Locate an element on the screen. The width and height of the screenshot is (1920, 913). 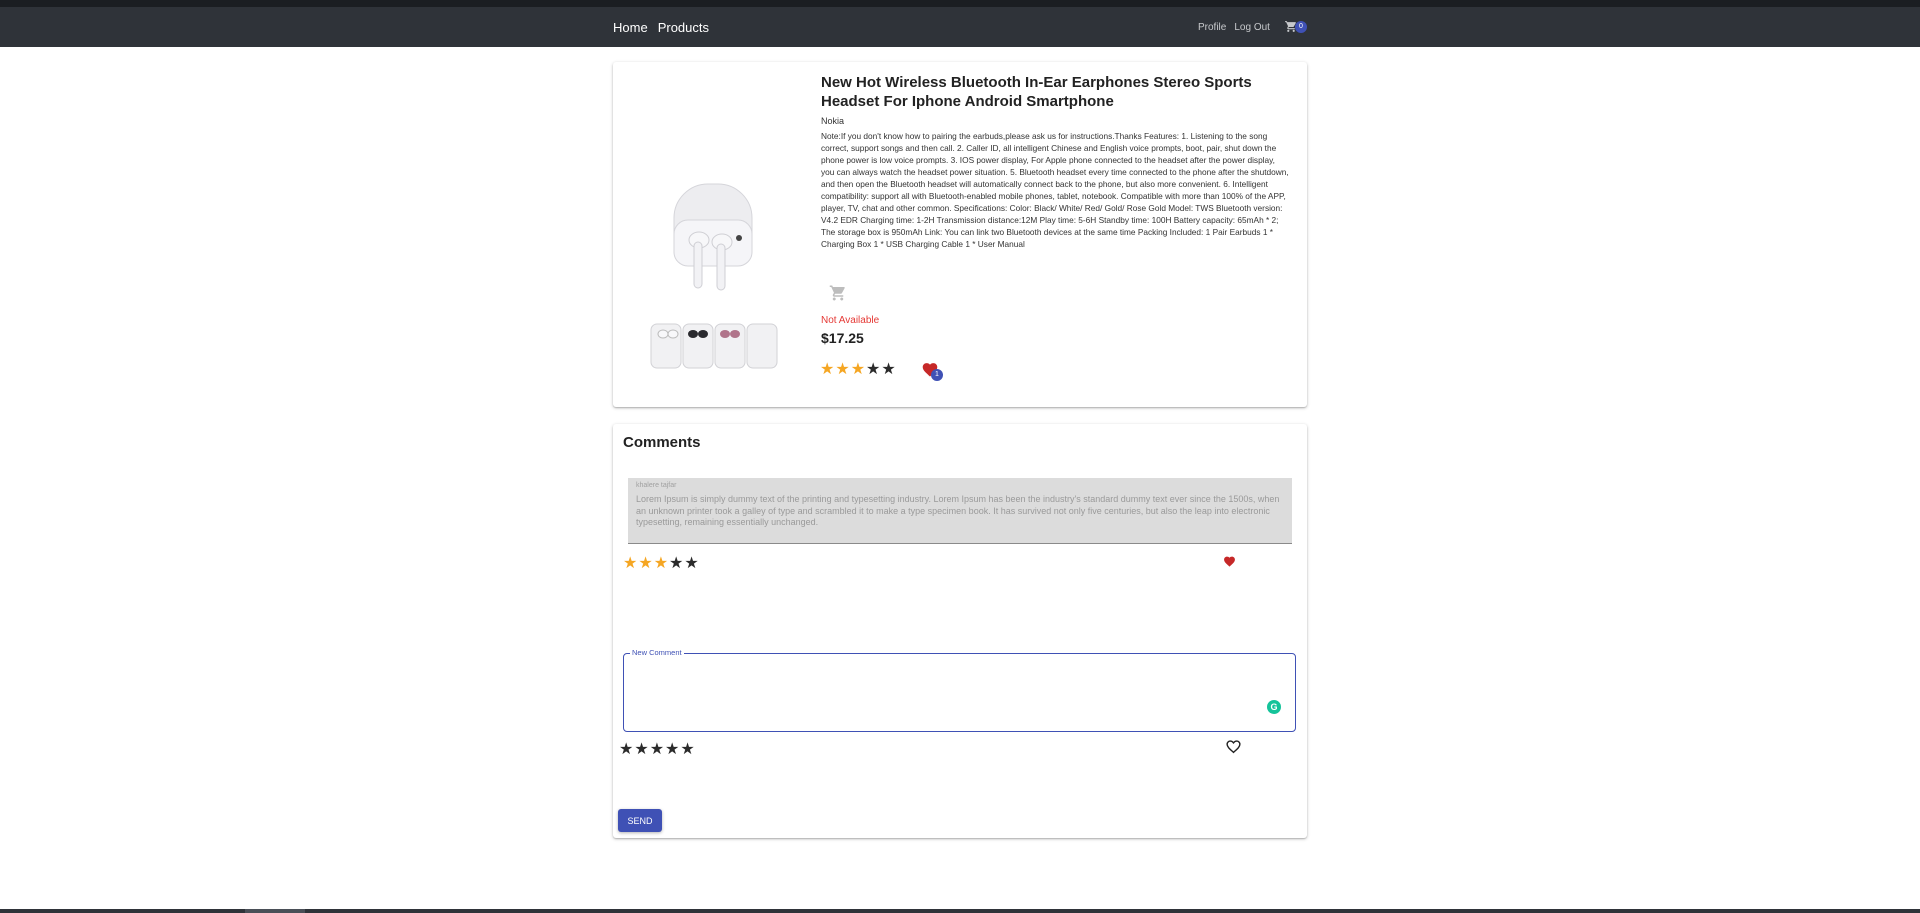
favorites-count-badge: 1 is located at coordinates (937, 375).